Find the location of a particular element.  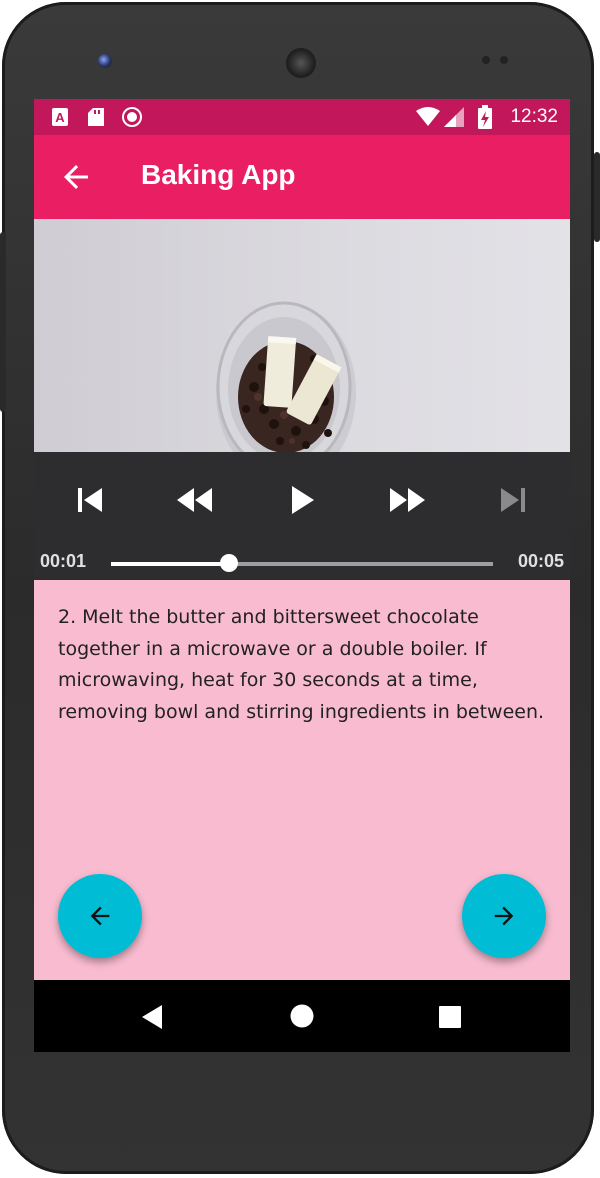

player-controls: 00:01 00:05 is located at coordinates (302, 516).